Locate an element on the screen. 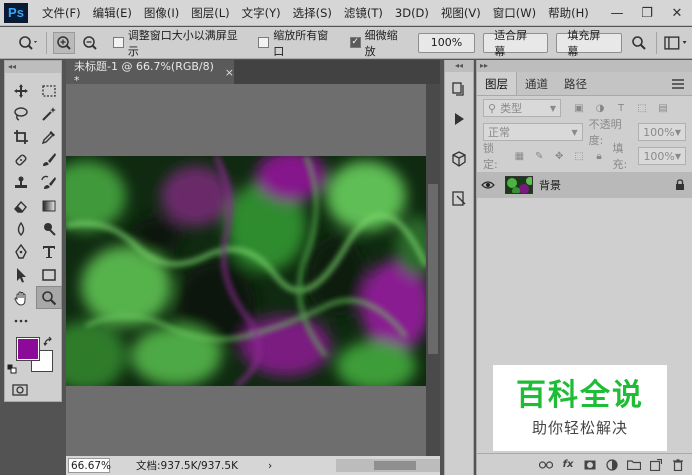 The image size is (692, 475). menu-file: 文件(F) is located at coordinates (61, 13).